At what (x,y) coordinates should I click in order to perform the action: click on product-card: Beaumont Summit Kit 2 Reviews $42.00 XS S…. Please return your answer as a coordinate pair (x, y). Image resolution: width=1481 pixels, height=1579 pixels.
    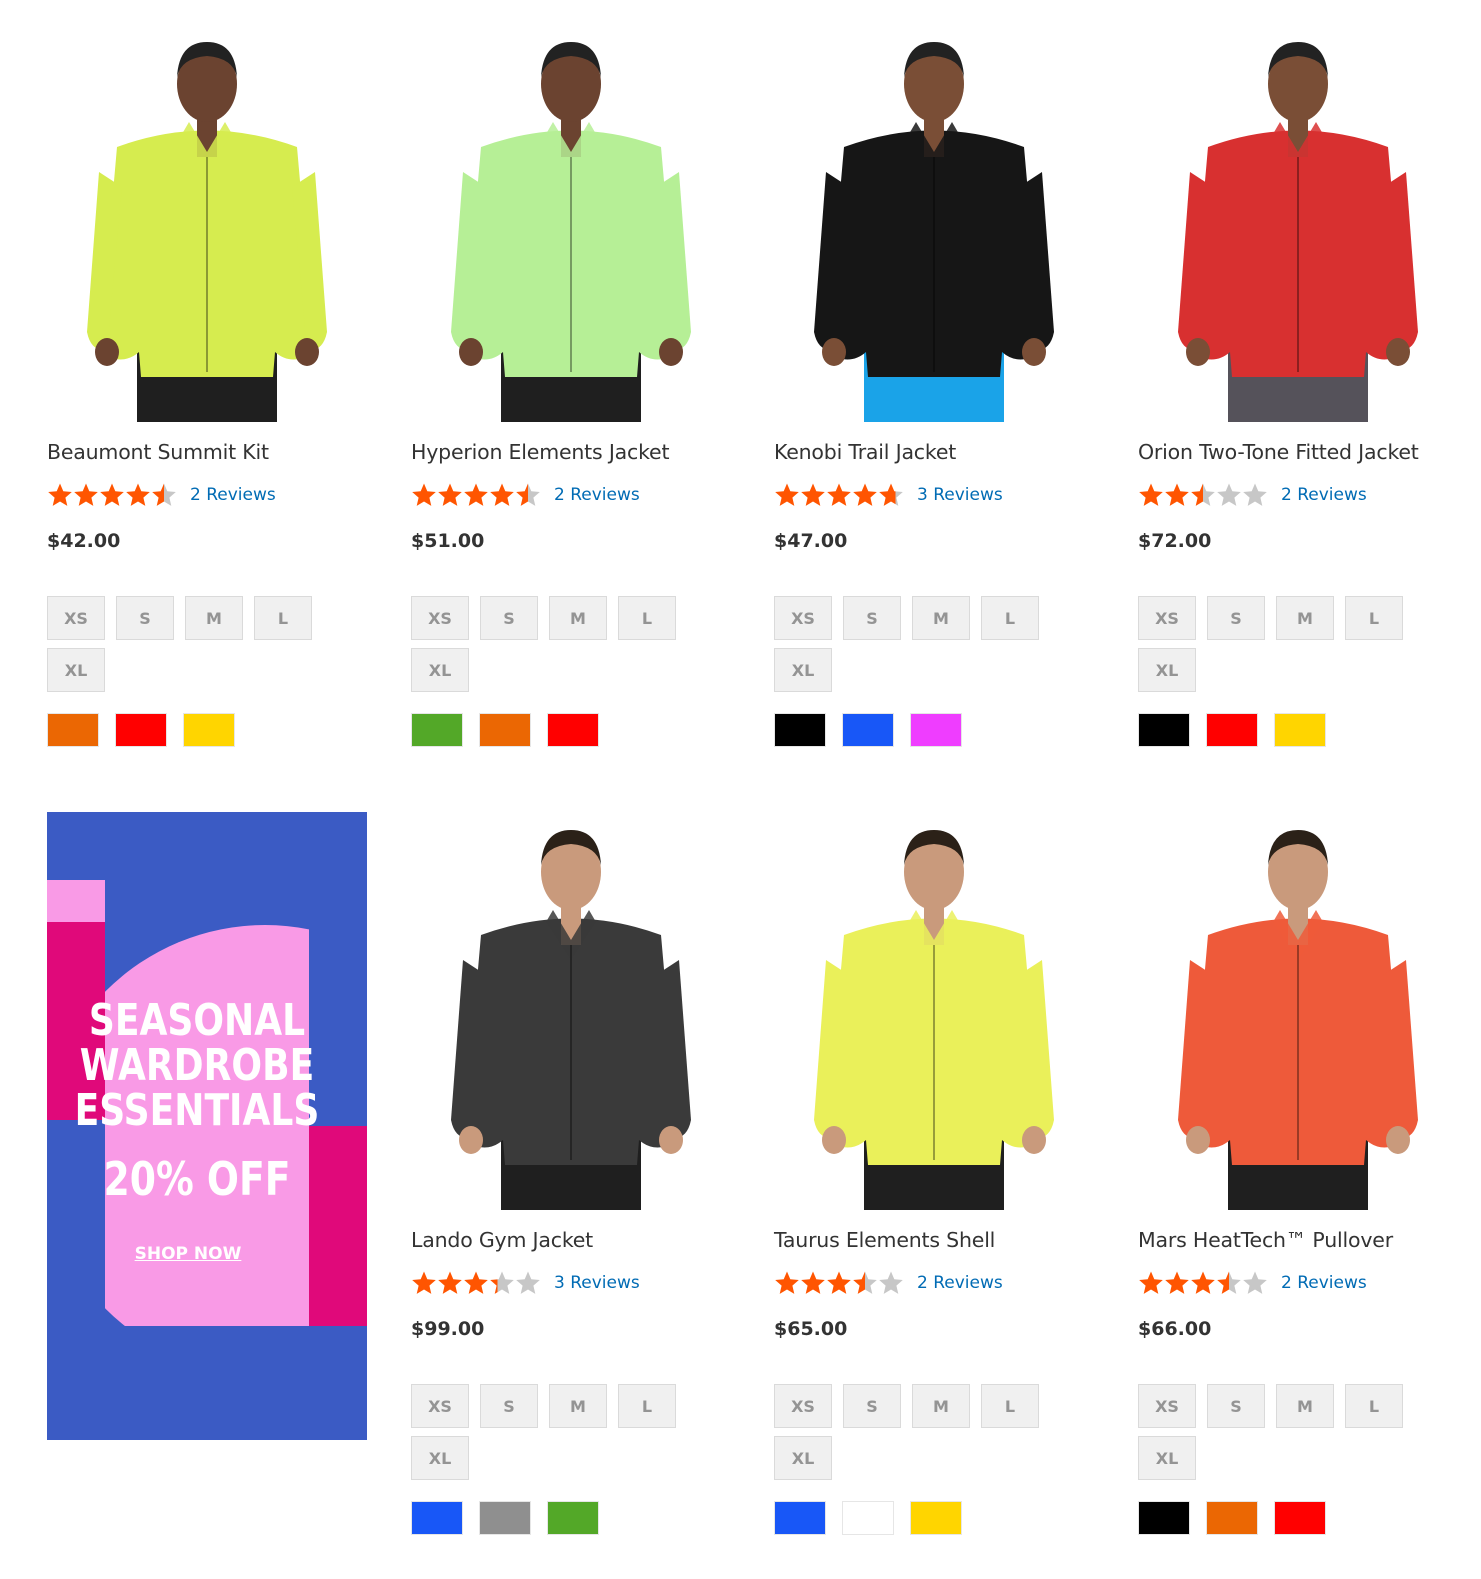
    Looking at the image, I should click on (207, 384).